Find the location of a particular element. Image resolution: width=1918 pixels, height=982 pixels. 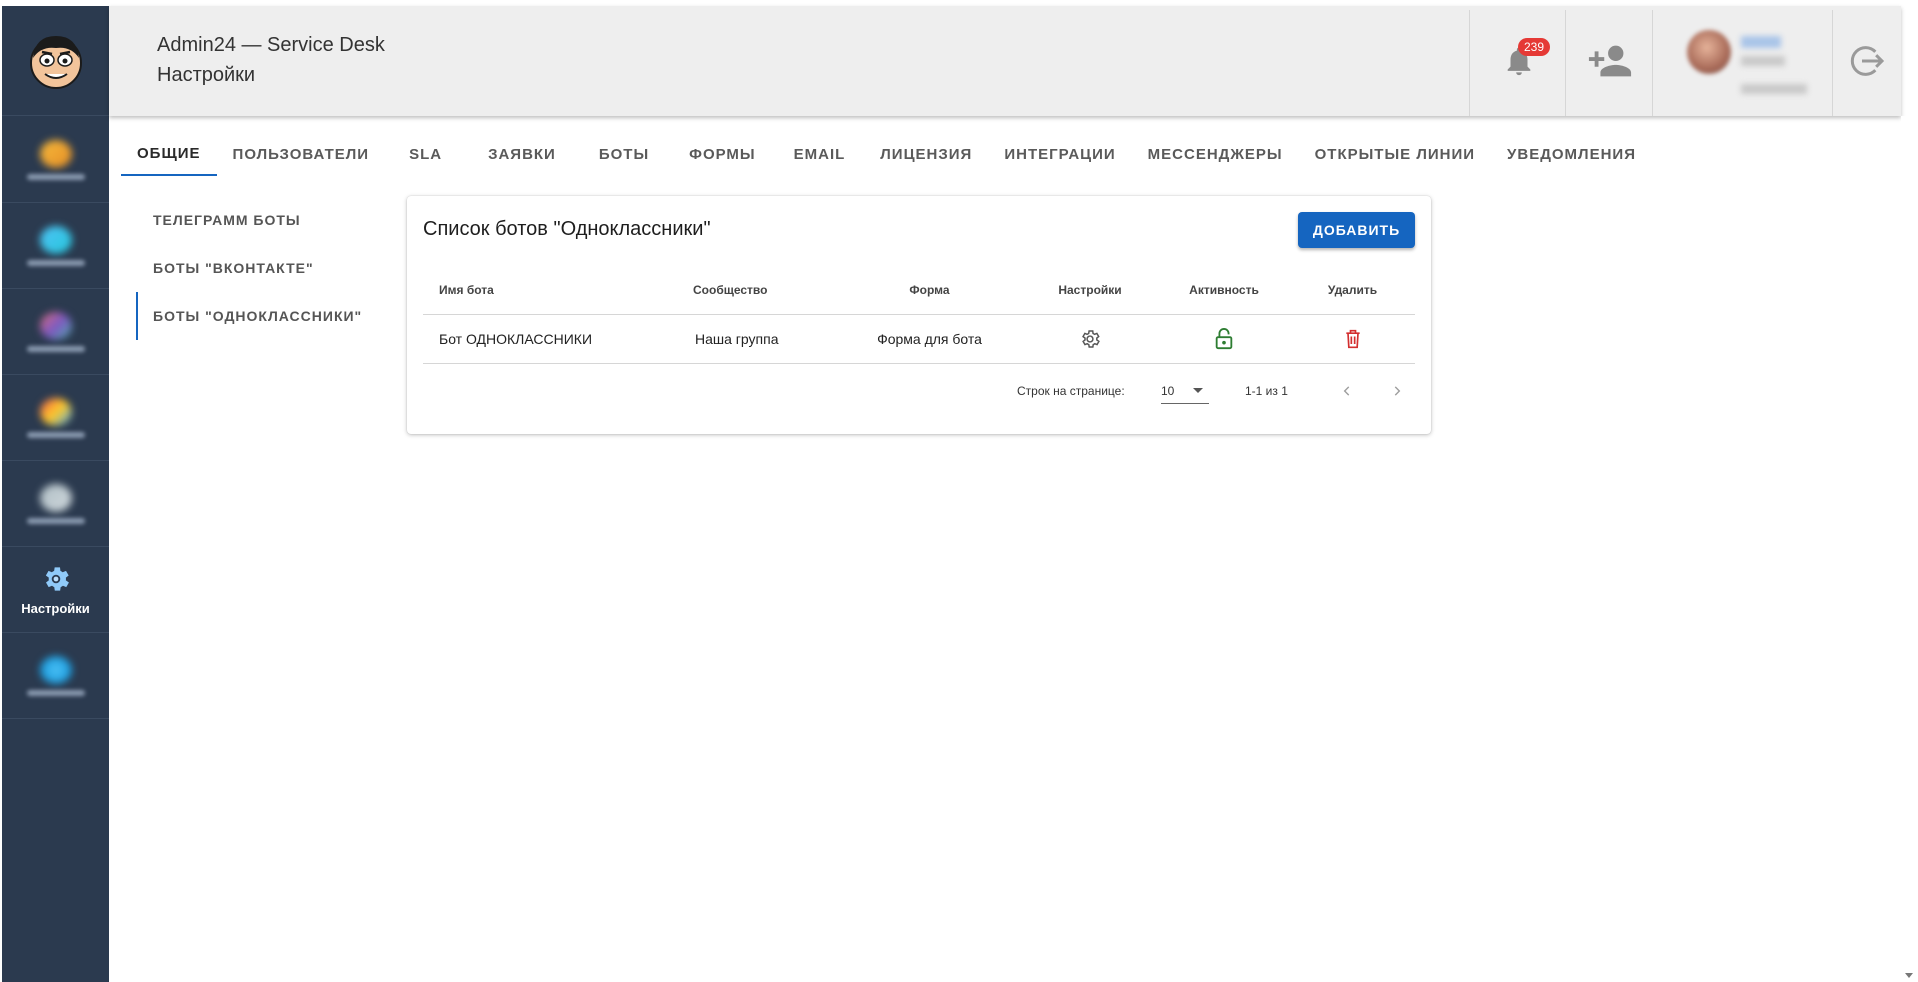

app-logo is located at coordinates (55, 61).